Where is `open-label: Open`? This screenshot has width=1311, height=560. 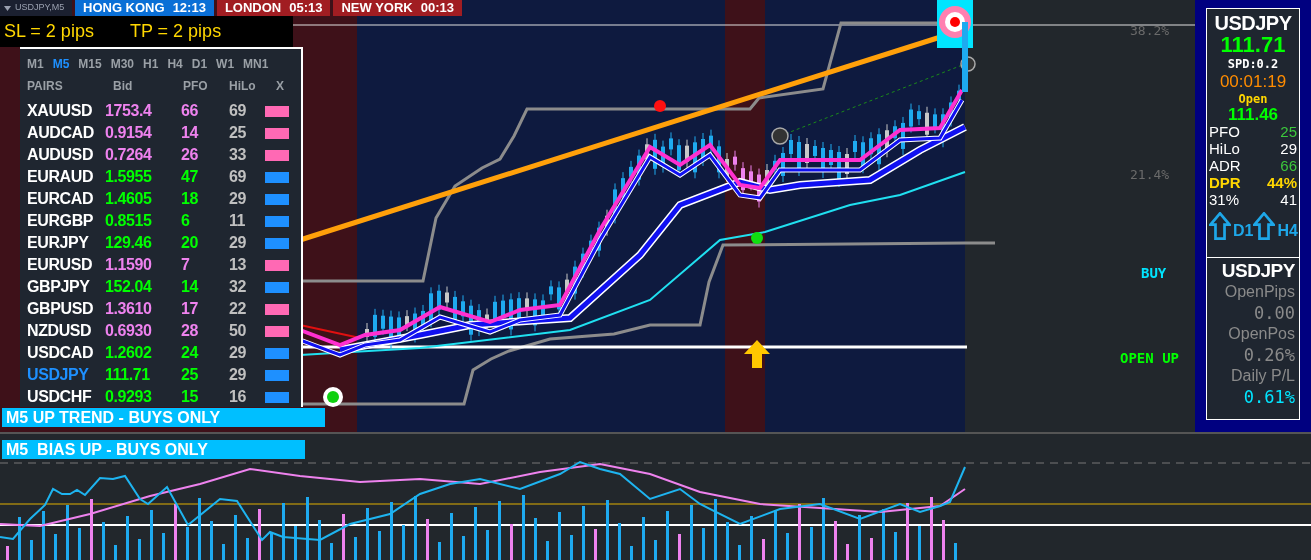
open-label: Open is located at coordinates (1253, 99).